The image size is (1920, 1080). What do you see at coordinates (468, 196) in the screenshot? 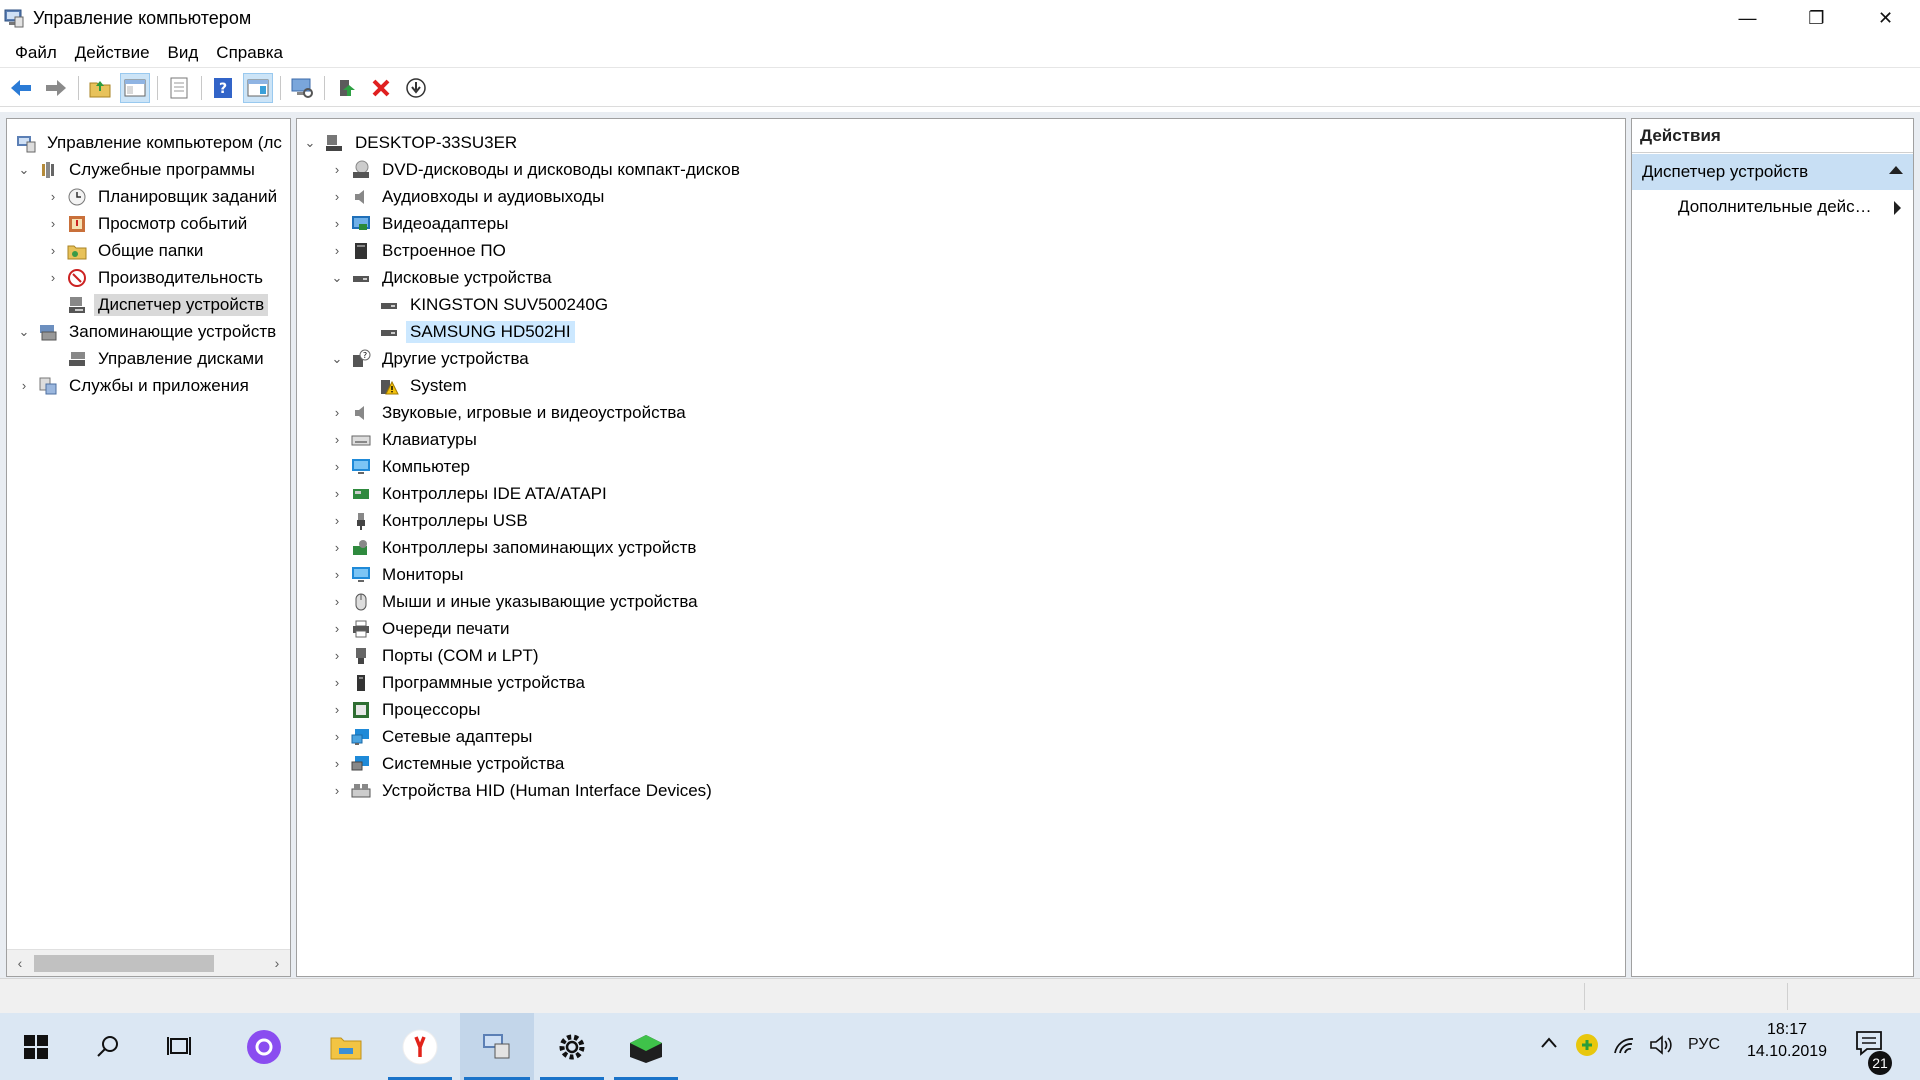
I see `device-category: › Аудиовходы и аудиовыходы` at bounding box center [468, 196].